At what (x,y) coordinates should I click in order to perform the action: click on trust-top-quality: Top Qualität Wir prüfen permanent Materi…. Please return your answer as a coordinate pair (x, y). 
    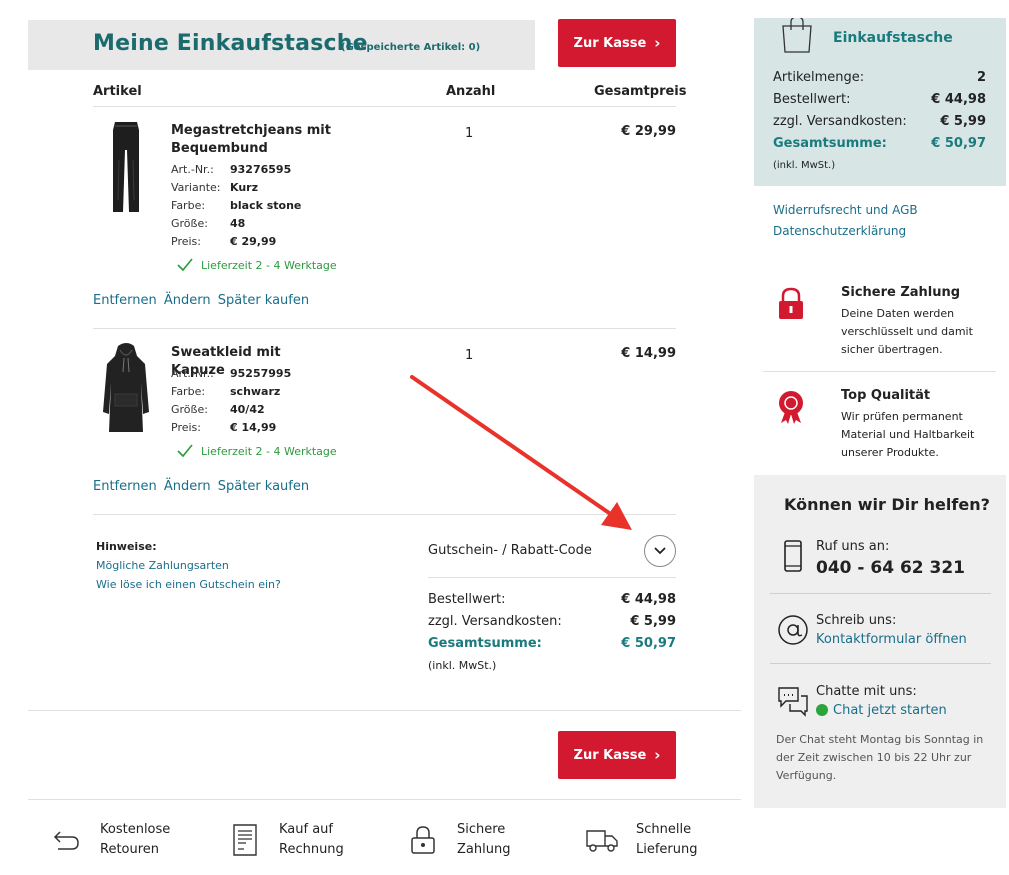
    Looking at the image, I should click on (888, 426).